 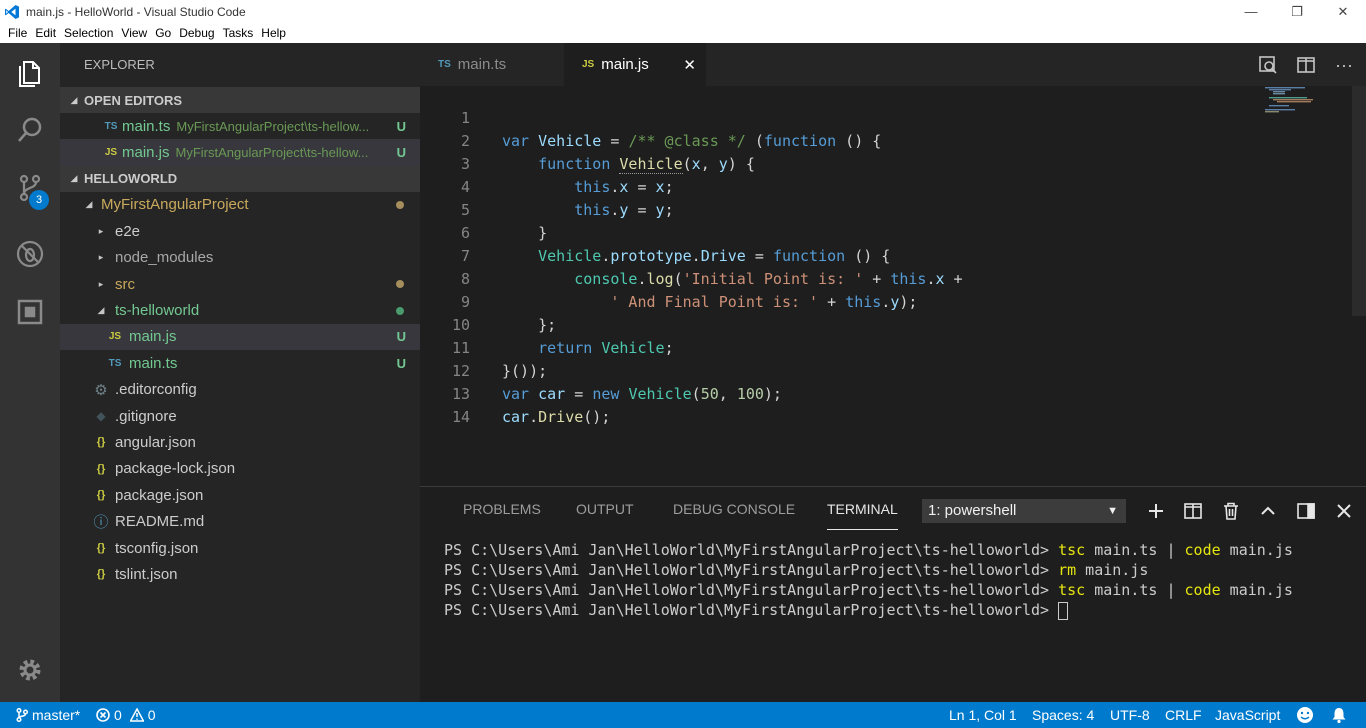 I want to click on typescript-file-icon: TS, so click(x=111, y=126).